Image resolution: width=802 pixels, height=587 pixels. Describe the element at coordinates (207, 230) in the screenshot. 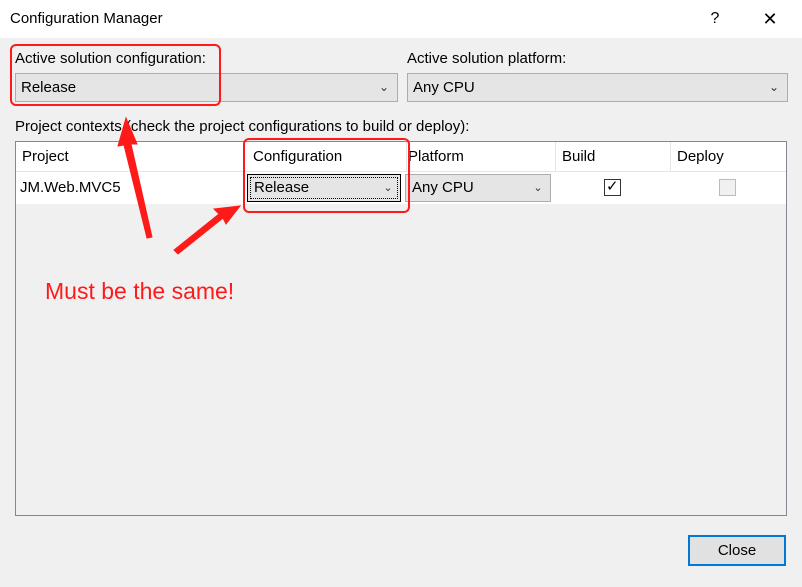

I see `annotation-arrow-right` at that location.